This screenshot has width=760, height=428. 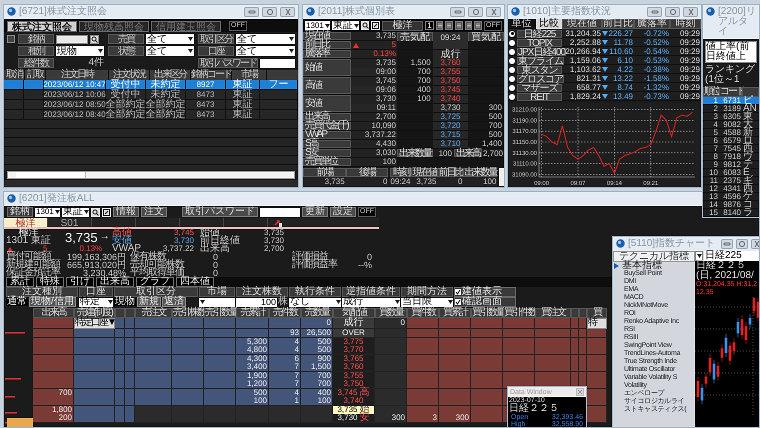 I want to click on tab: 累計, so click(x=20, y=282).